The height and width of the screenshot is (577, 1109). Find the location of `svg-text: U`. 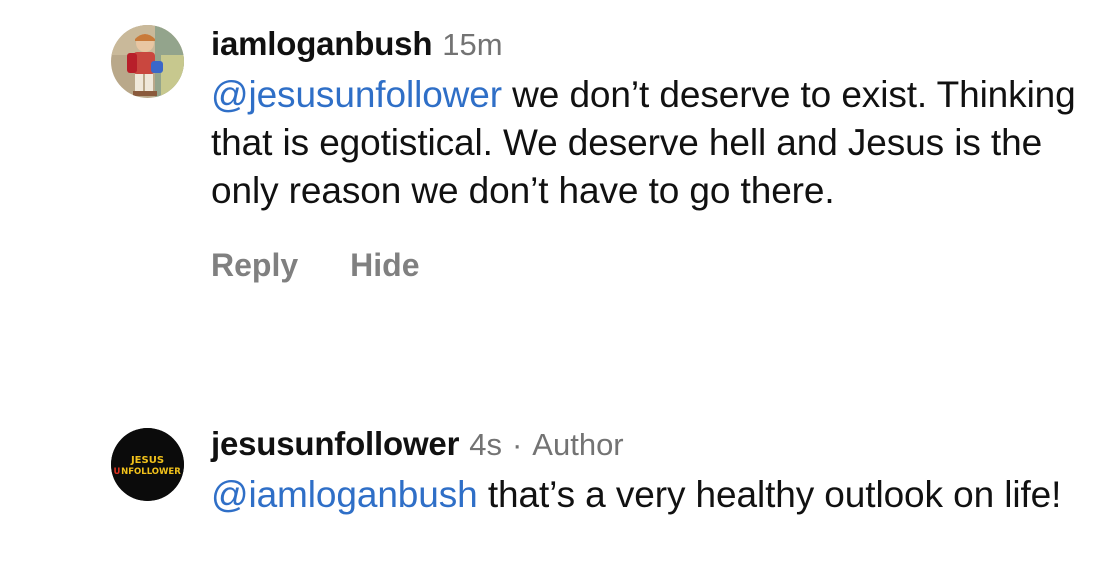

svg-text: U is located at coordinates (117, 472).